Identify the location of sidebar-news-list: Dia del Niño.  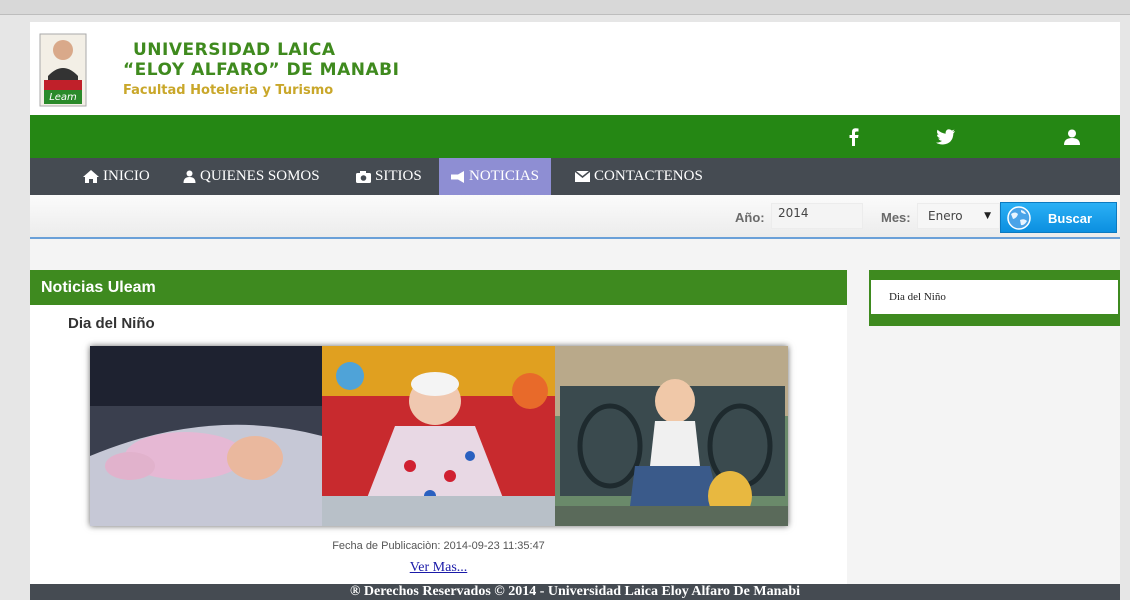
(994, 298).